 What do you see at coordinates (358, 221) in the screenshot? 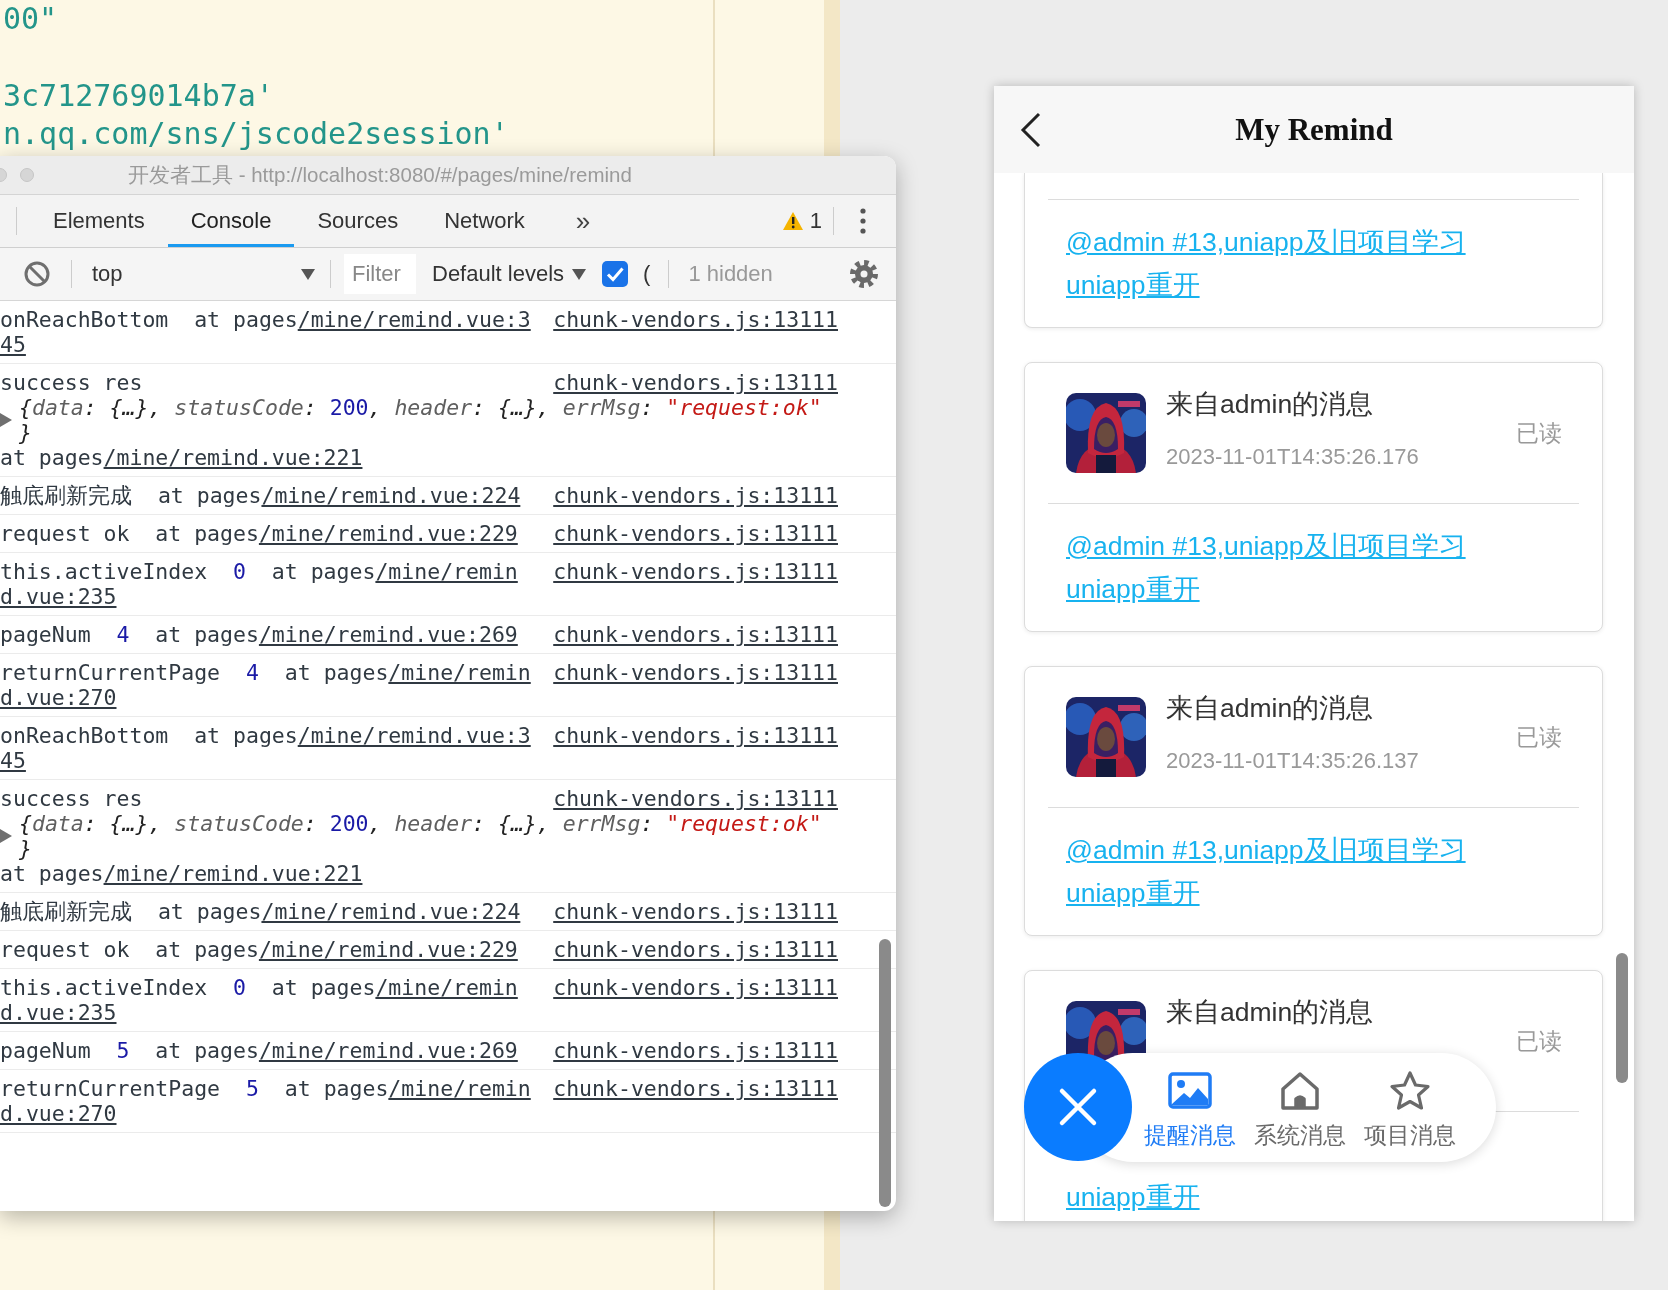
I see `tab: Sources` at bounding box center [358, 221].